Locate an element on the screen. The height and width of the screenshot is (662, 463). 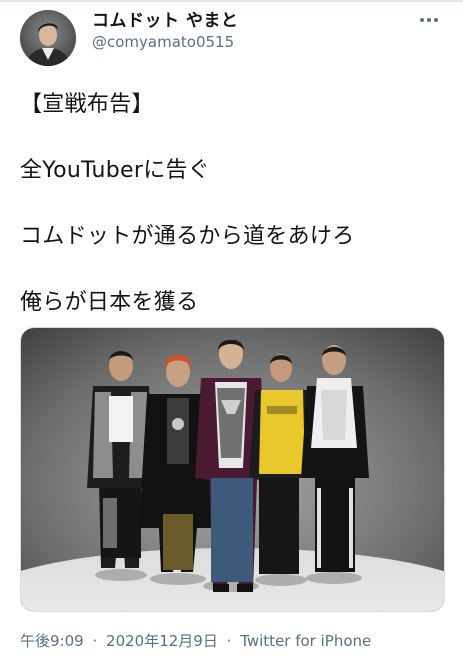
tweet-text-line: 俺らが日本を獲る is located at coordinates (109, 302).